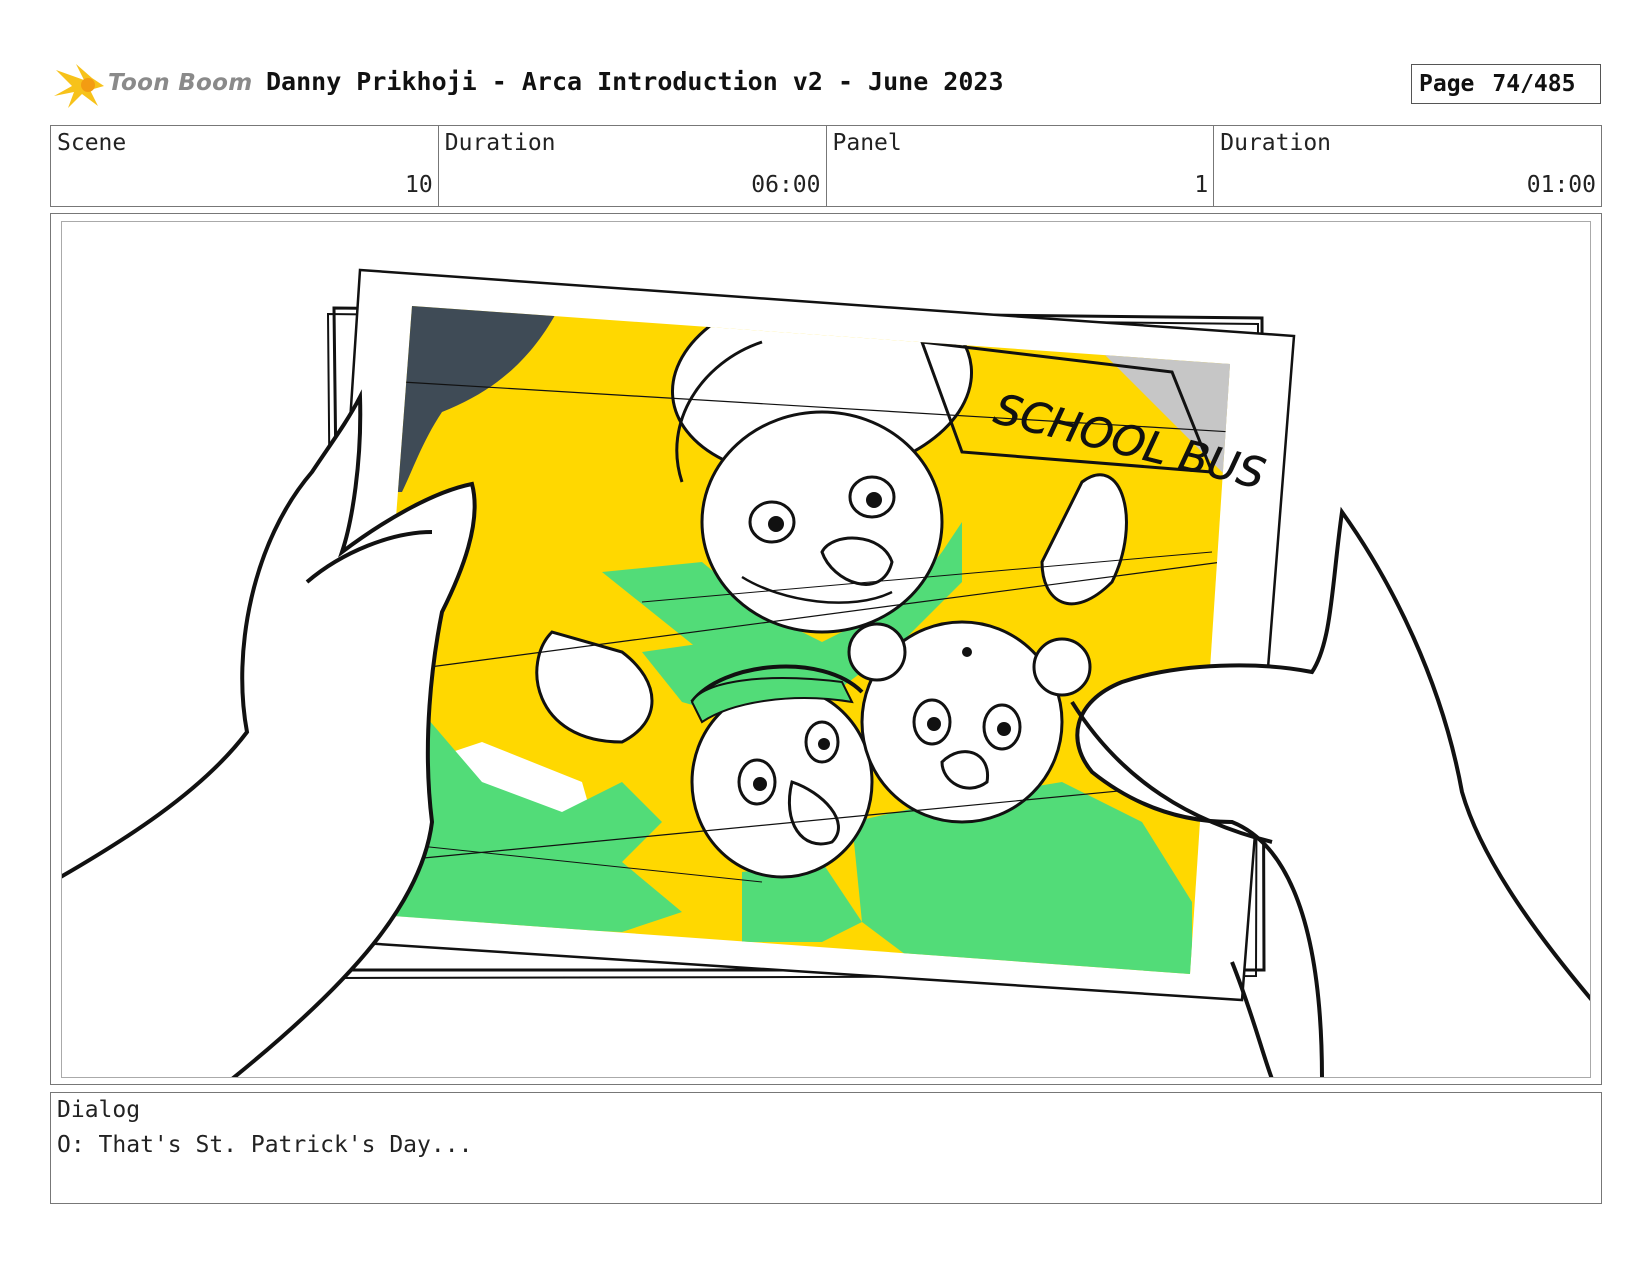 The image size is (1650, 1275). Describe the element at coordinates (1534, 84) in the screenshot. I see `page-number: 74/485` at that location.